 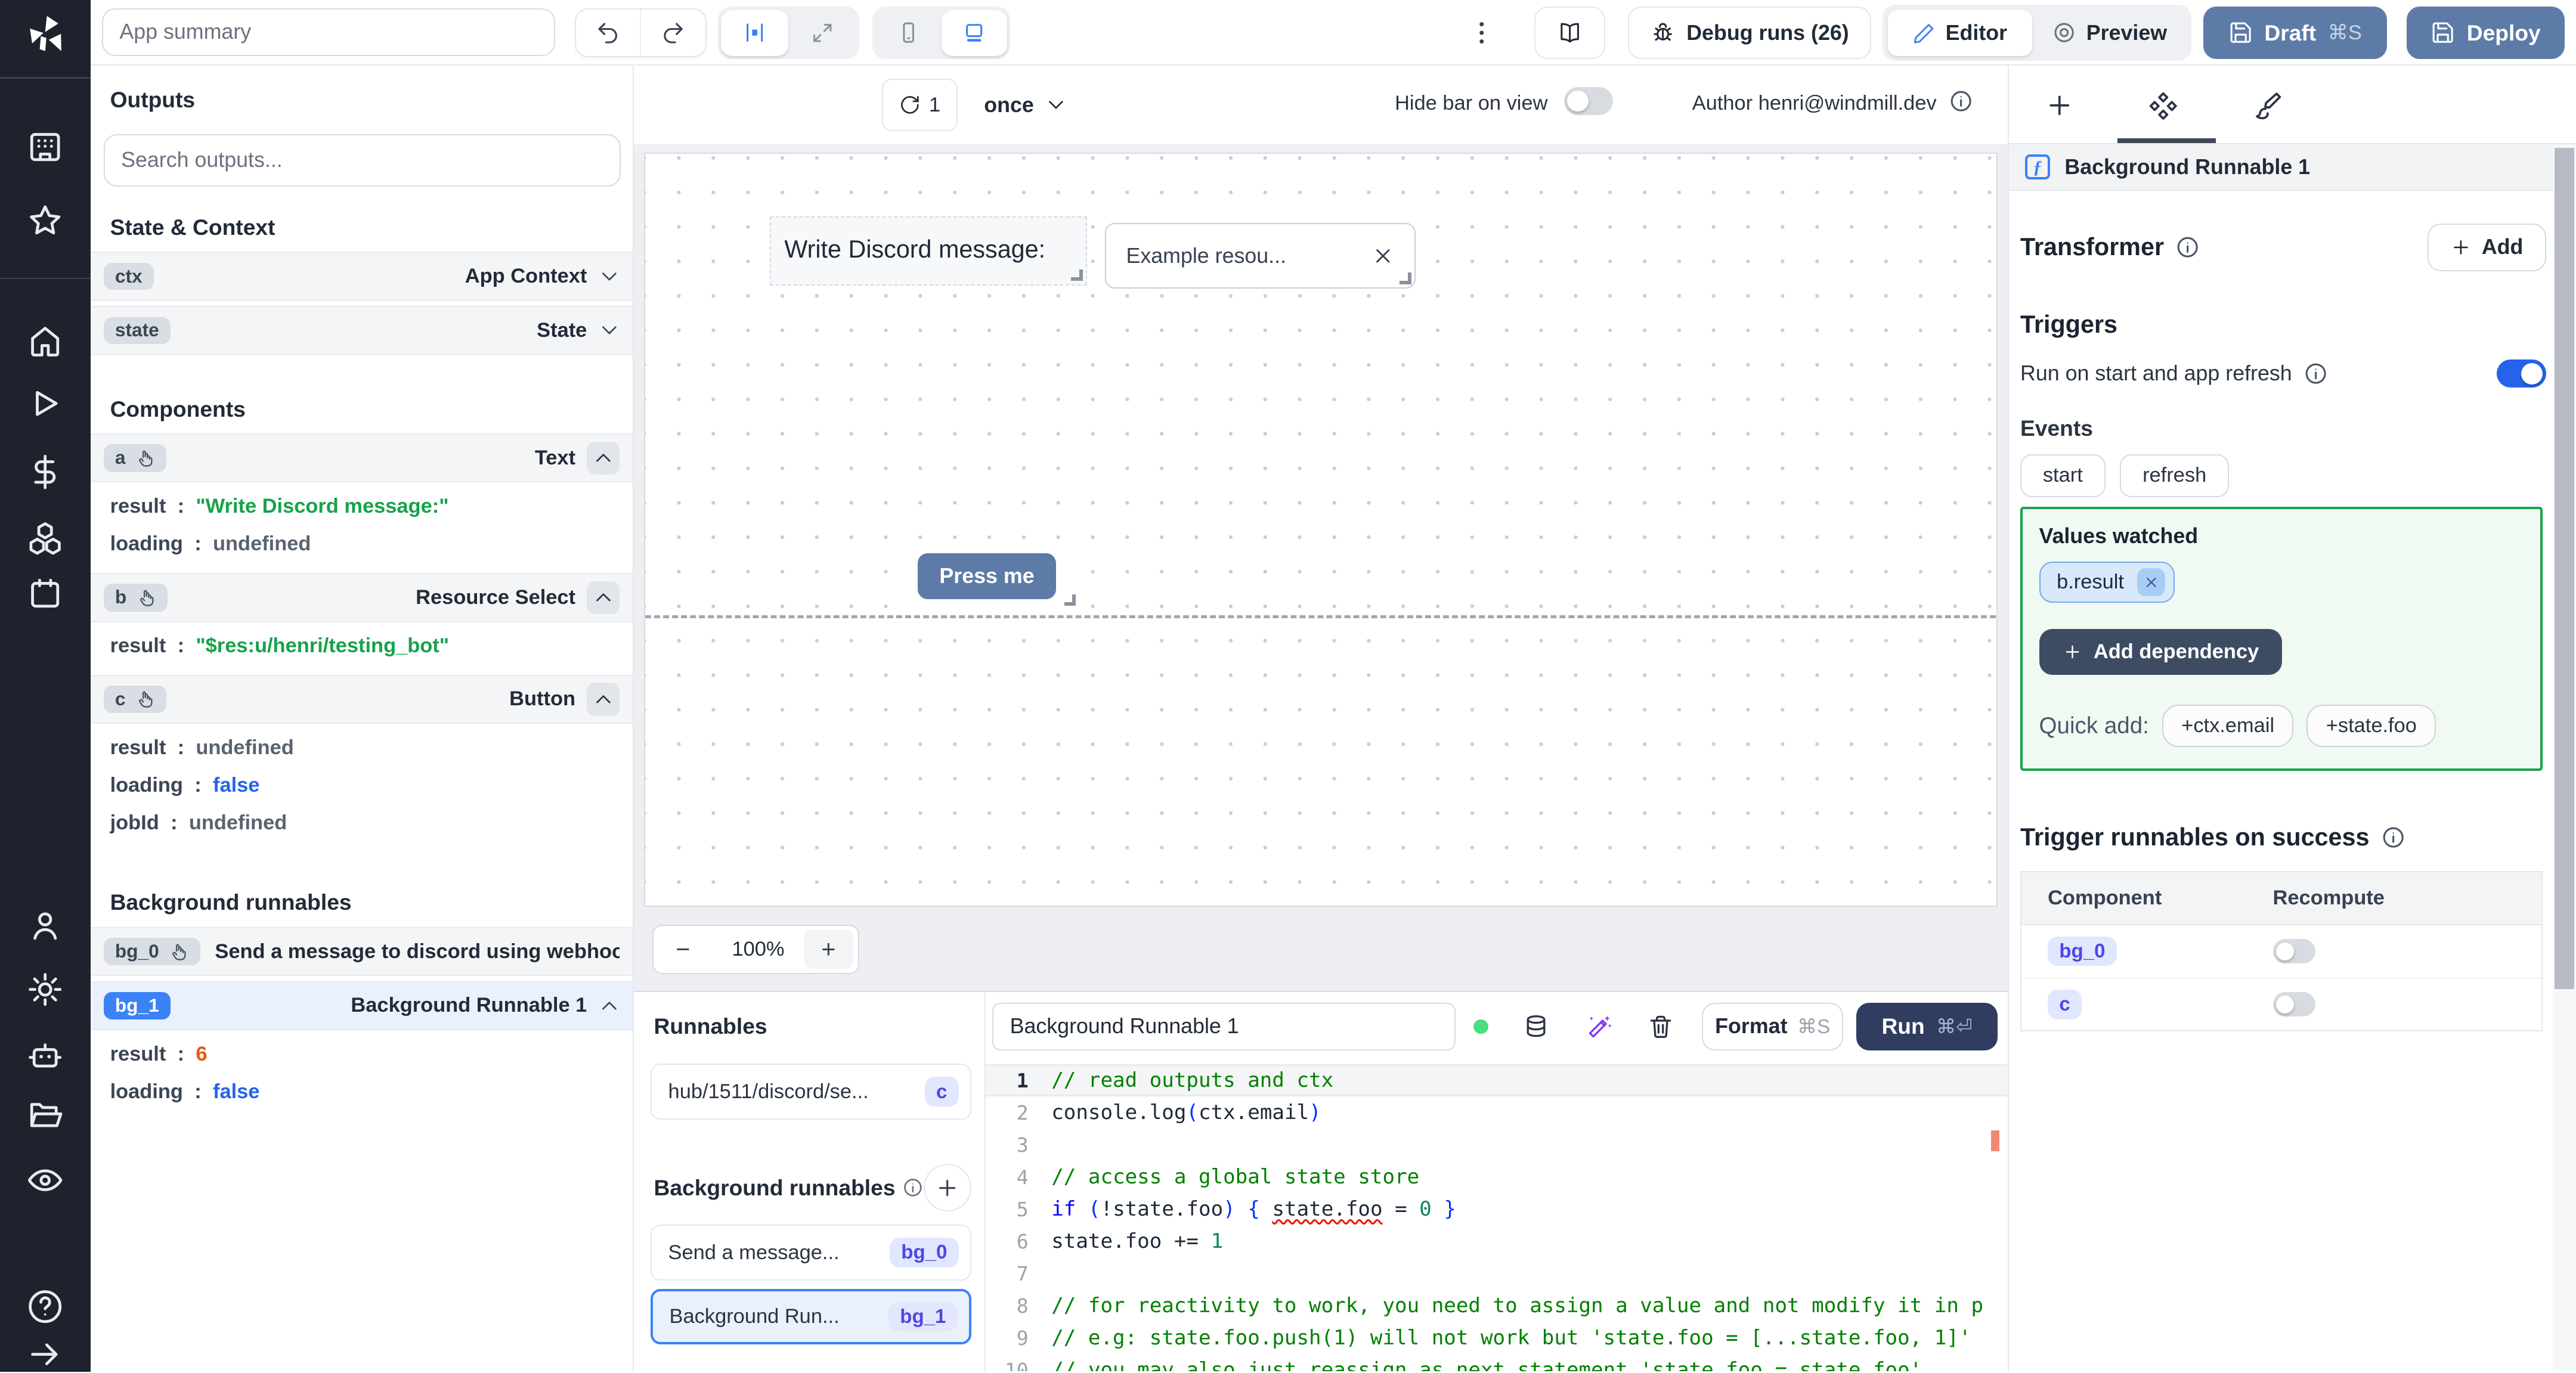 I want to click on code-line: 3, so click(x=1497, y=1145).